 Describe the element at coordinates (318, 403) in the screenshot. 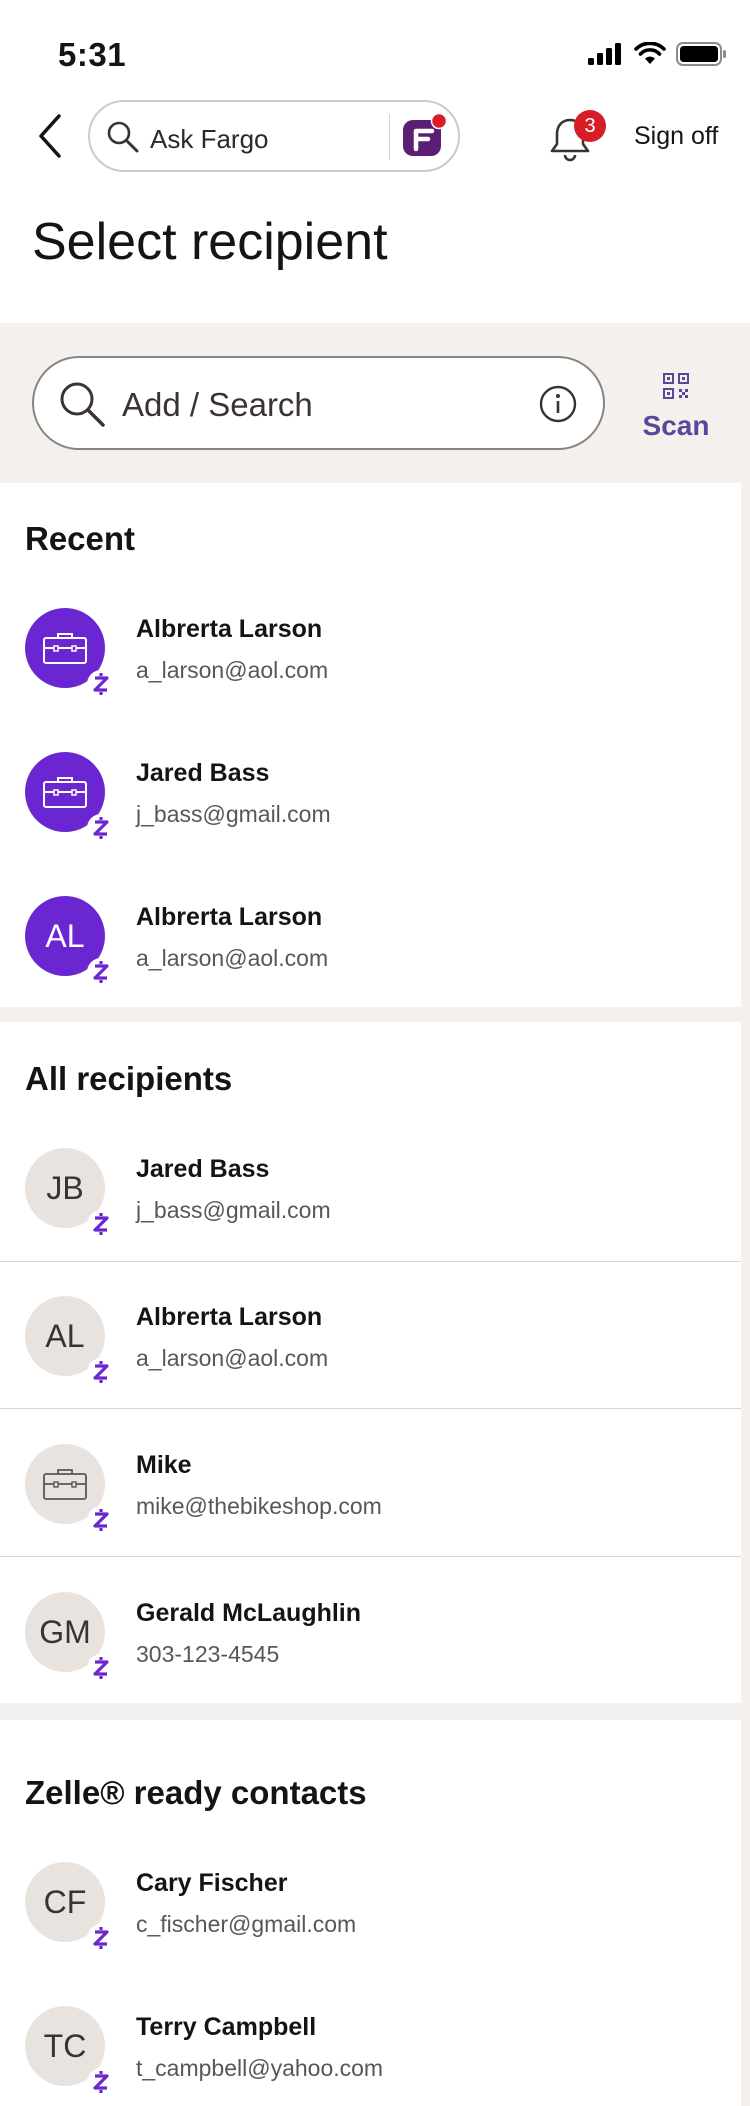

I see `add-search-input: Add / Search` at that location.